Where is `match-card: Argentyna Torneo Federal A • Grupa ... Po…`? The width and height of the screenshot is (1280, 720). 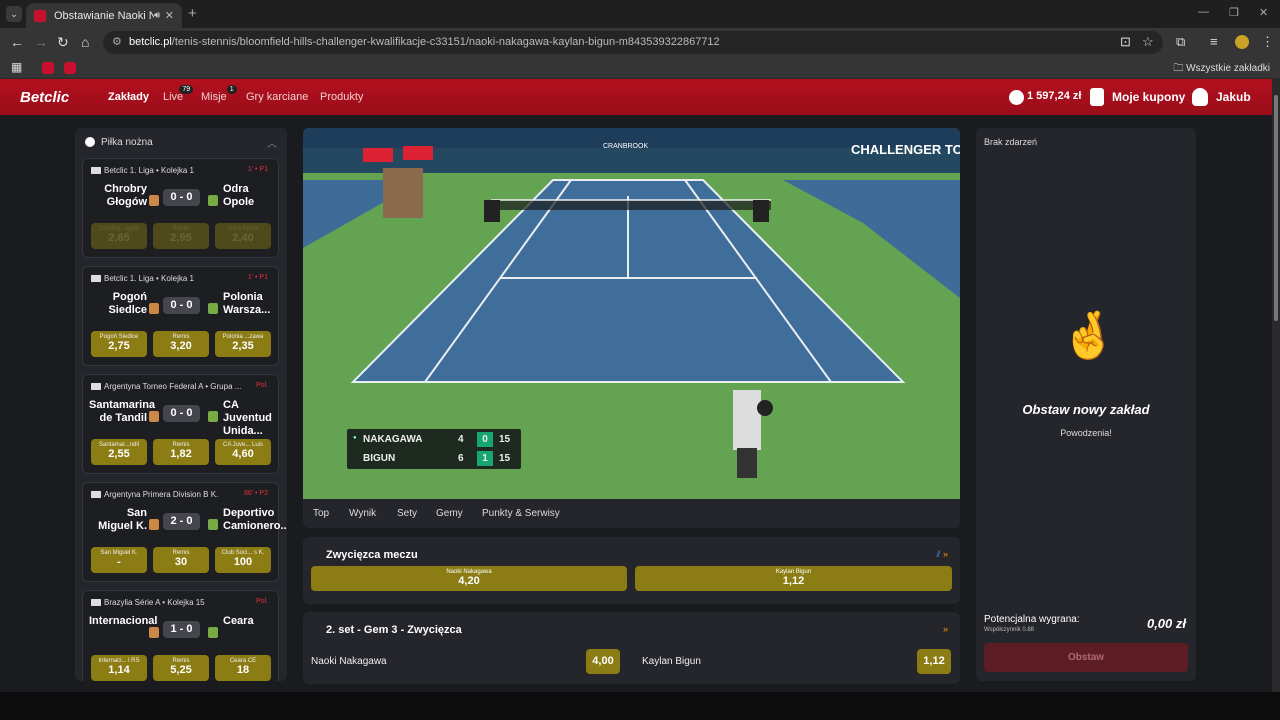 match-card: Argentyna Torneo Federal A • Grupa ... Po… is located at coordinates (180, 424).